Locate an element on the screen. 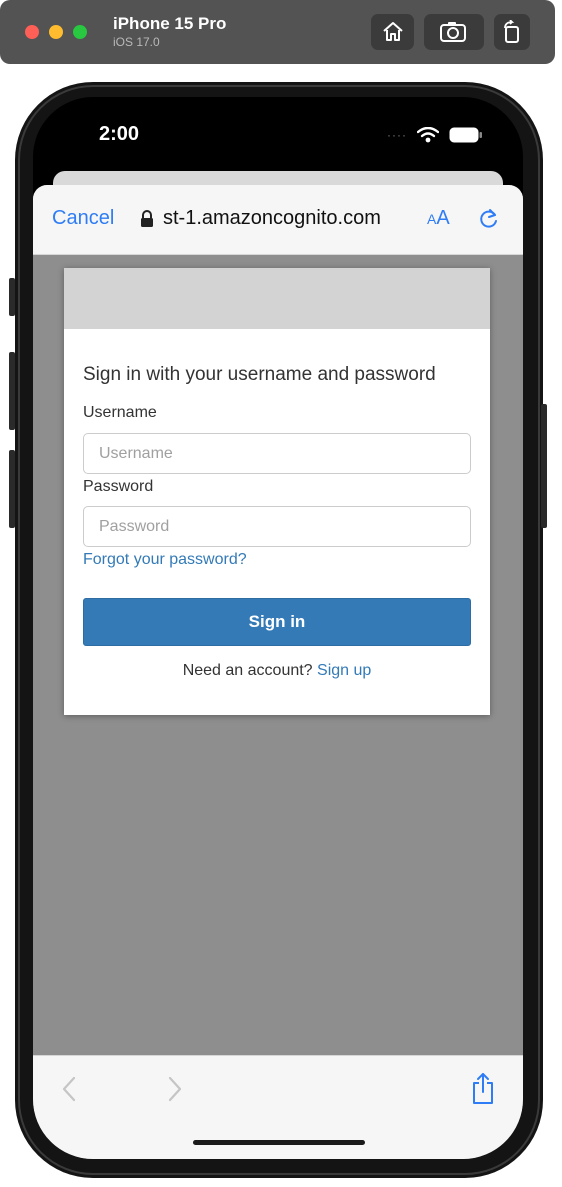 The image size is (562, 1187). text-size-large-a: A is located at coordinates (443, 218).